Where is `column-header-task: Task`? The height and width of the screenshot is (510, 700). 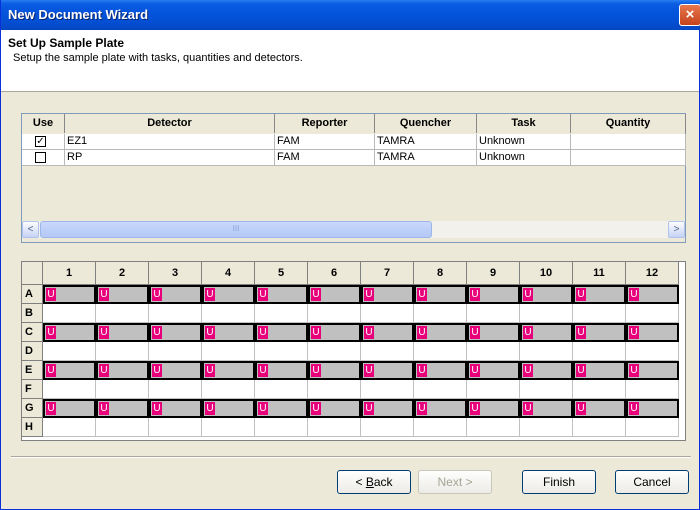 column-header-task: Task is located at coordinates (524, 123).